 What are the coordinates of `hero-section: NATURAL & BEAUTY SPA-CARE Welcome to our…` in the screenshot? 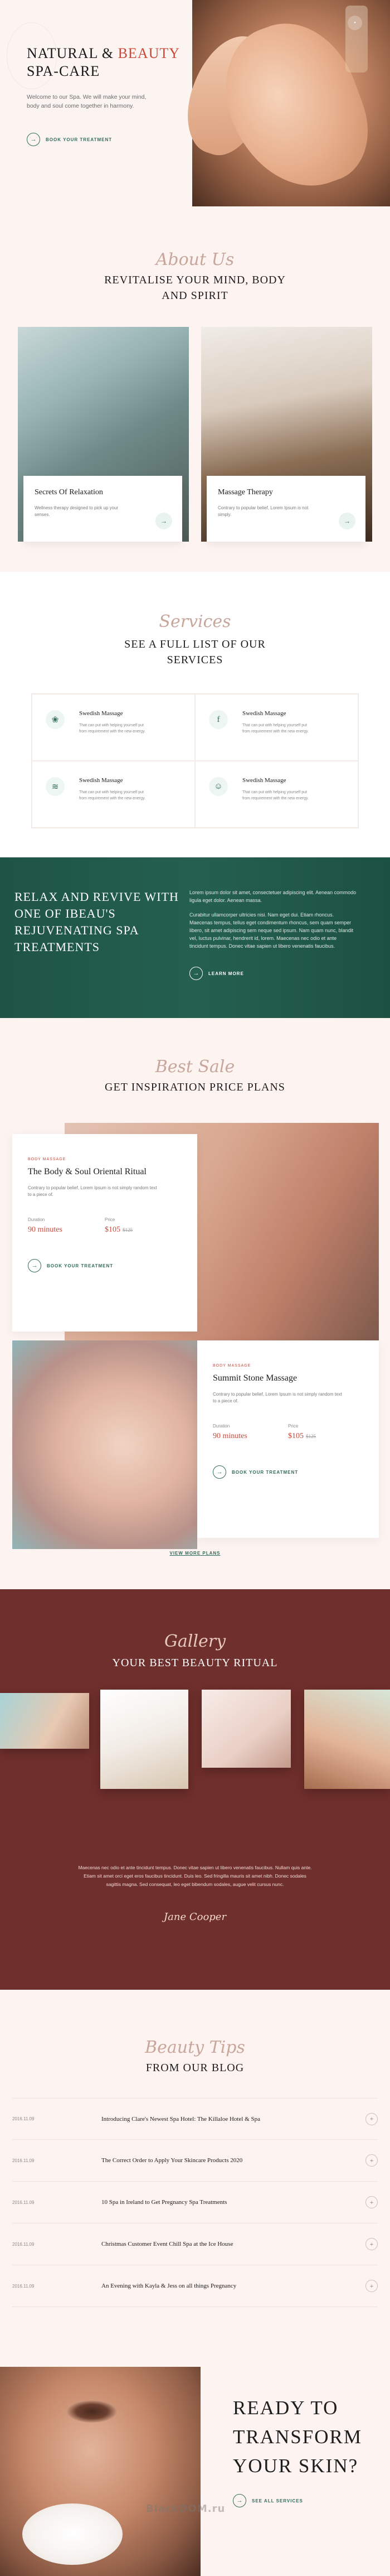 It's located at (195, 103).